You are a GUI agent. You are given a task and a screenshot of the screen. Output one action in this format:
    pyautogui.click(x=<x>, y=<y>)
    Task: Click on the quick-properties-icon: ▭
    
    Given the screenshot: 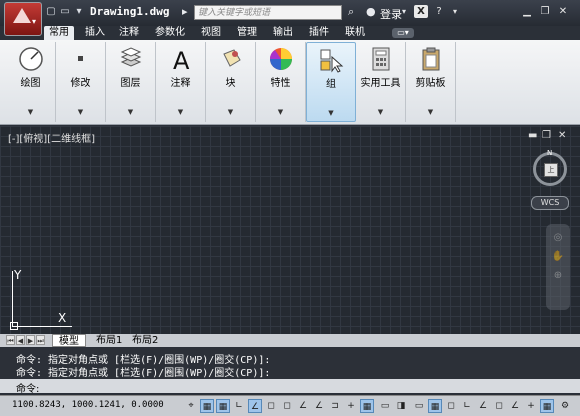 What is the action you would take?
    pyautogui.click(x=385, y=406)
    